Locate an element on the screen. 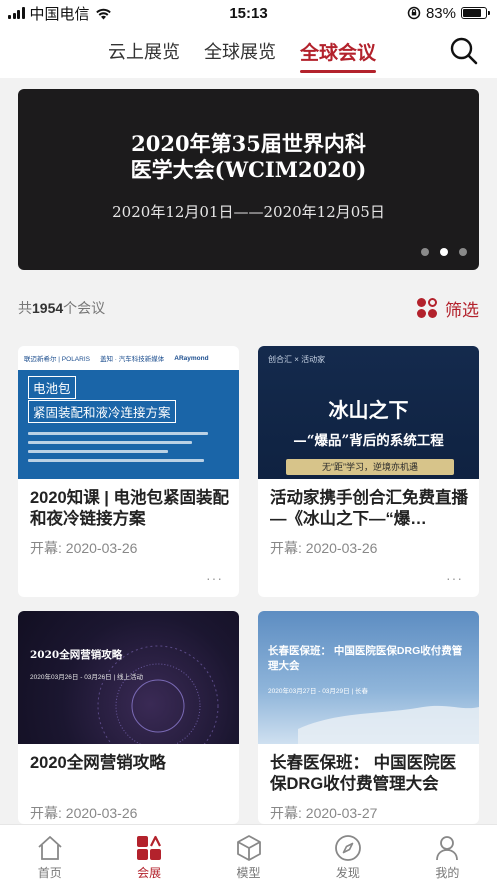 The image size is (497, 883). banner-title: 2020年第35届世界内科 医学大会(WCIM2020) is located at coordinates (248, 156).